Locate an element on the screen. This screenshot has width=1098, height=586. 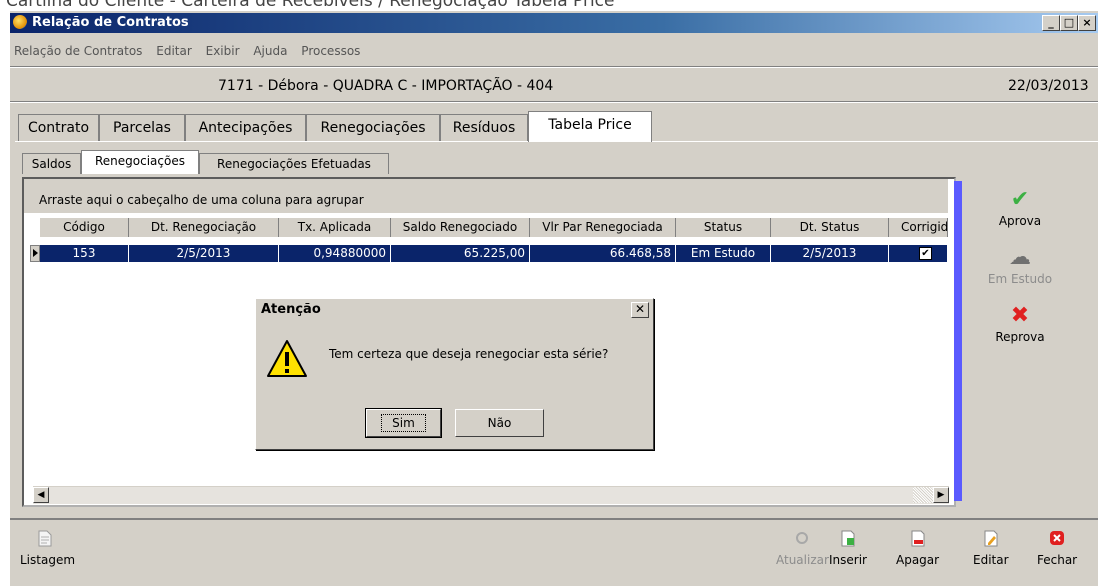
subtab-saldos: Saldos is located at coordinates (51, 163).